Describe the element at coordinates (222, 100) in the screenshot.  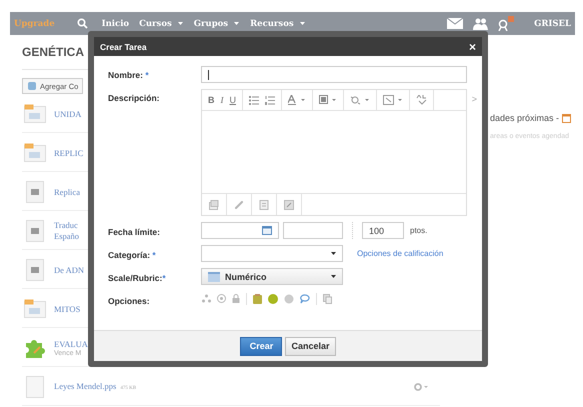
I see `format-button: I` at that location.